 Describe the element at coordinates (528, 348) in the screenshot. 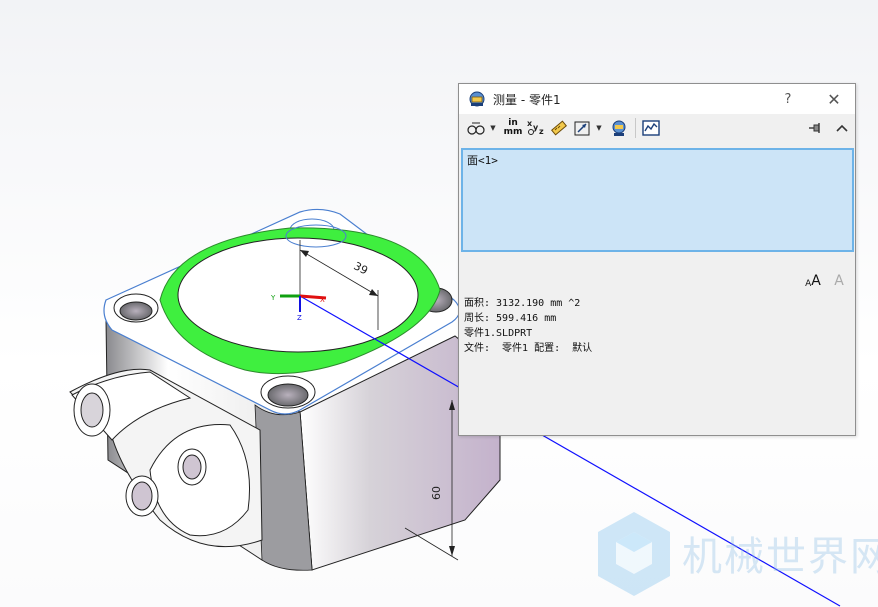

I see `result-file: 文件: 零件1 配置: 默认` at that location.